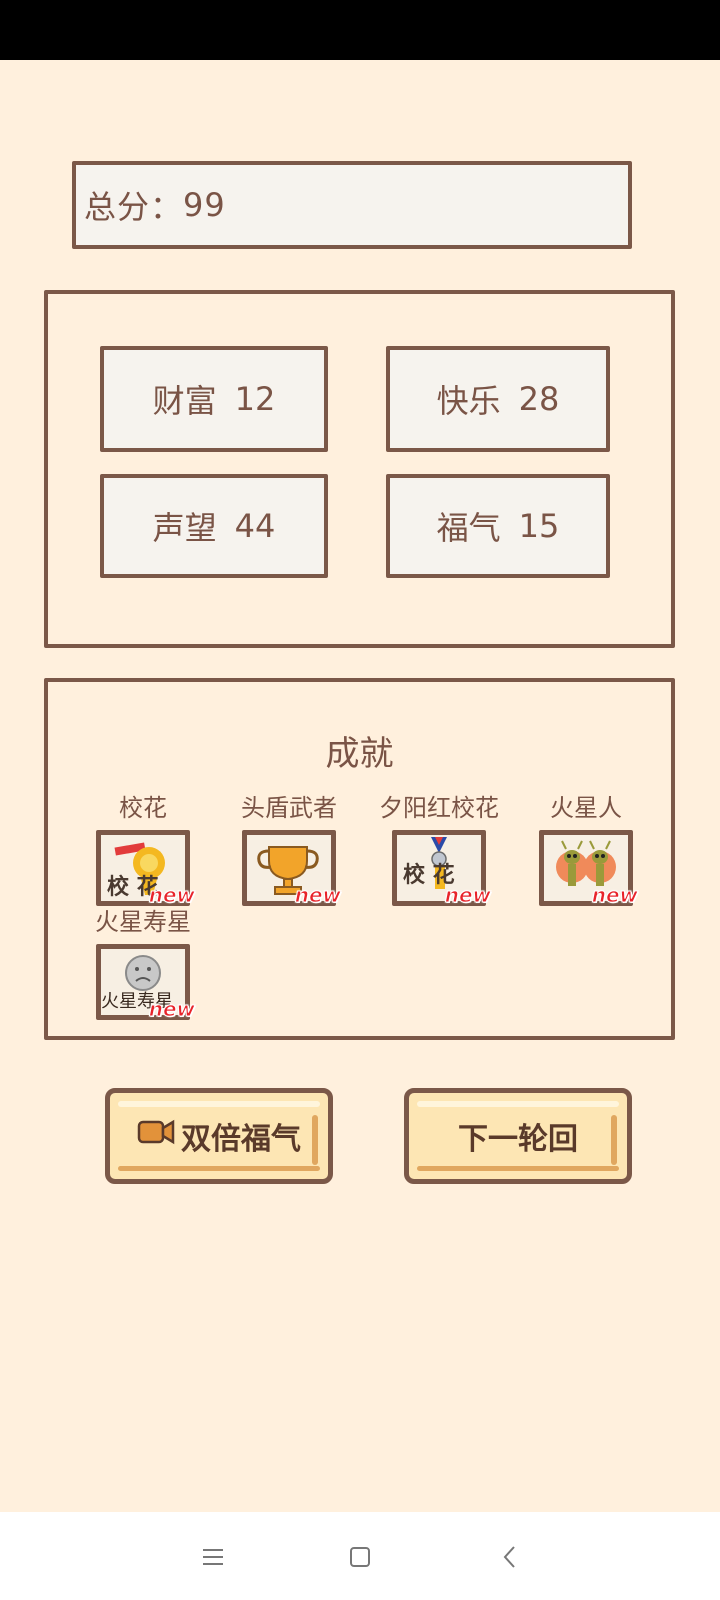 The width and height of the screenshot is (720, 1600). I want to click on achievement-label: 夕阳红校花, so click(439, 808).